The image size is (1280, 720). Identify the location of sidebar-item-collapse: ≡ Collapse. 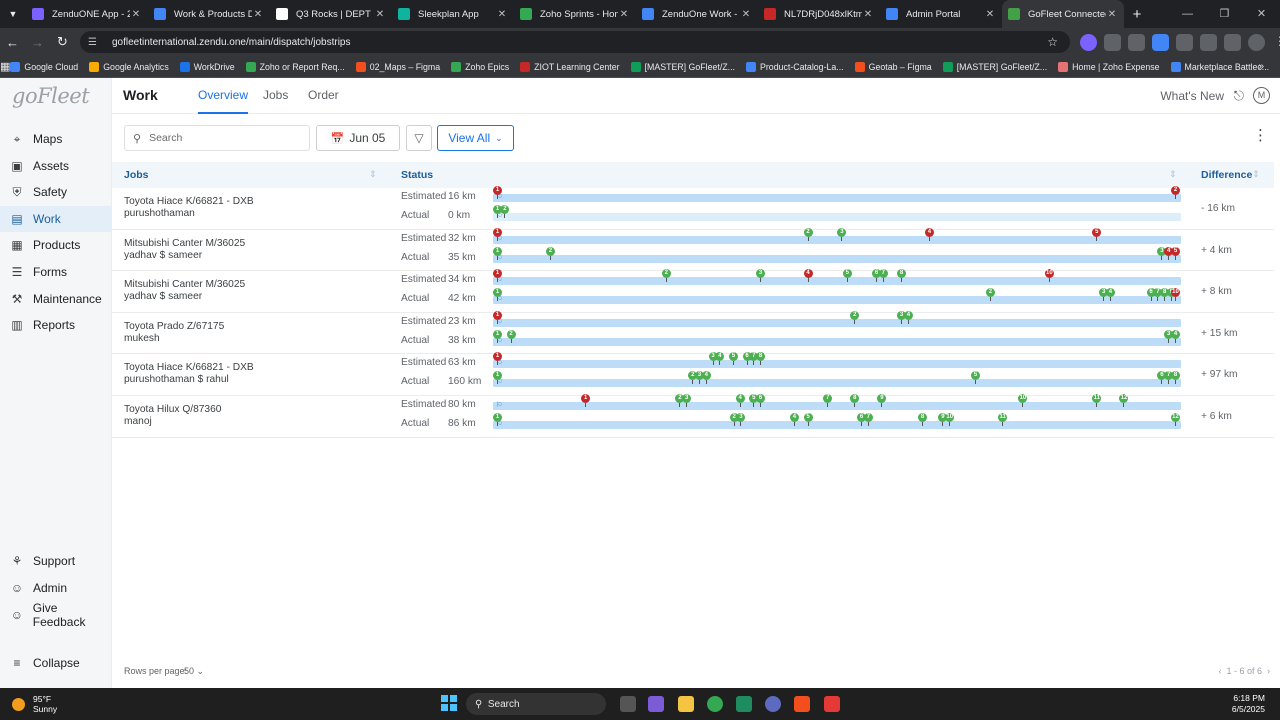
(56, 663).